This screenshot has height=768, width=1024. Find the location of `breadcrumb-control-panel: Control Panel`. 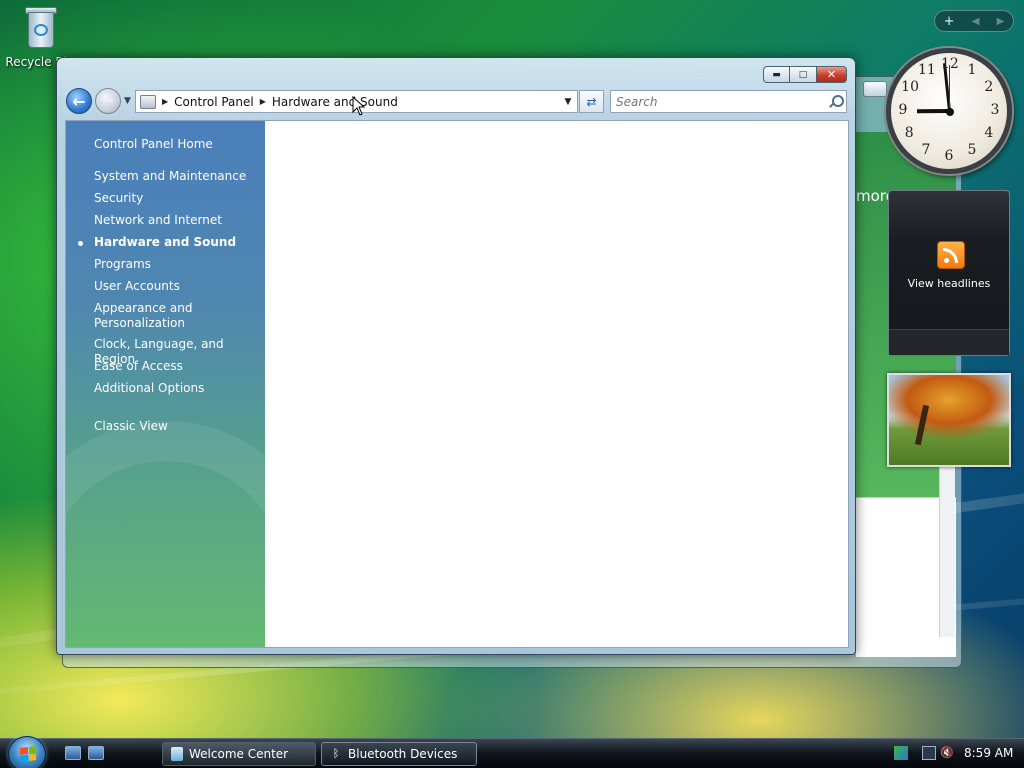

breadcrumb-control-panel: Control Panel is located at coordinates (214, 102).